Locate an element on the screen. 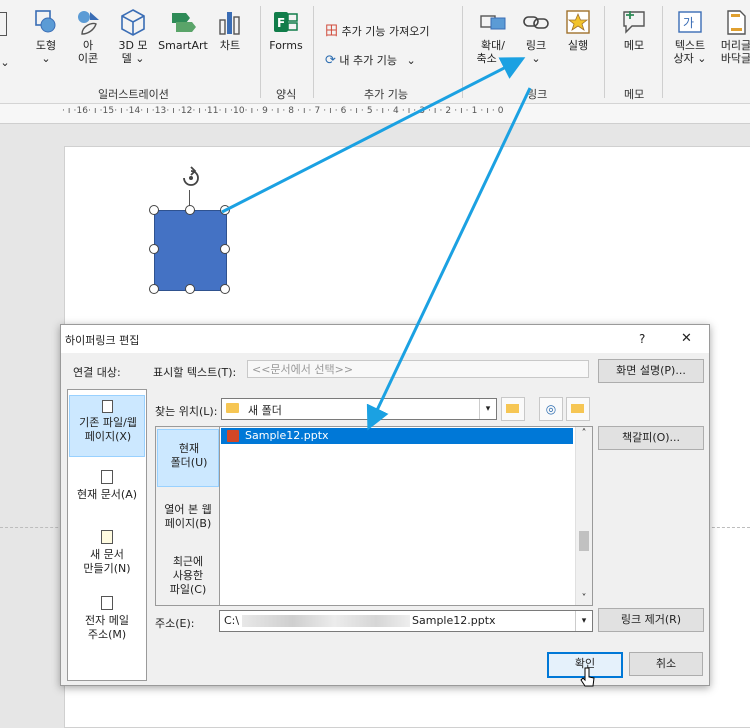 This screenshot has width=750, height=728. 3d-models-label-2: 델 ⌄ is located at coordinates (133, 58).